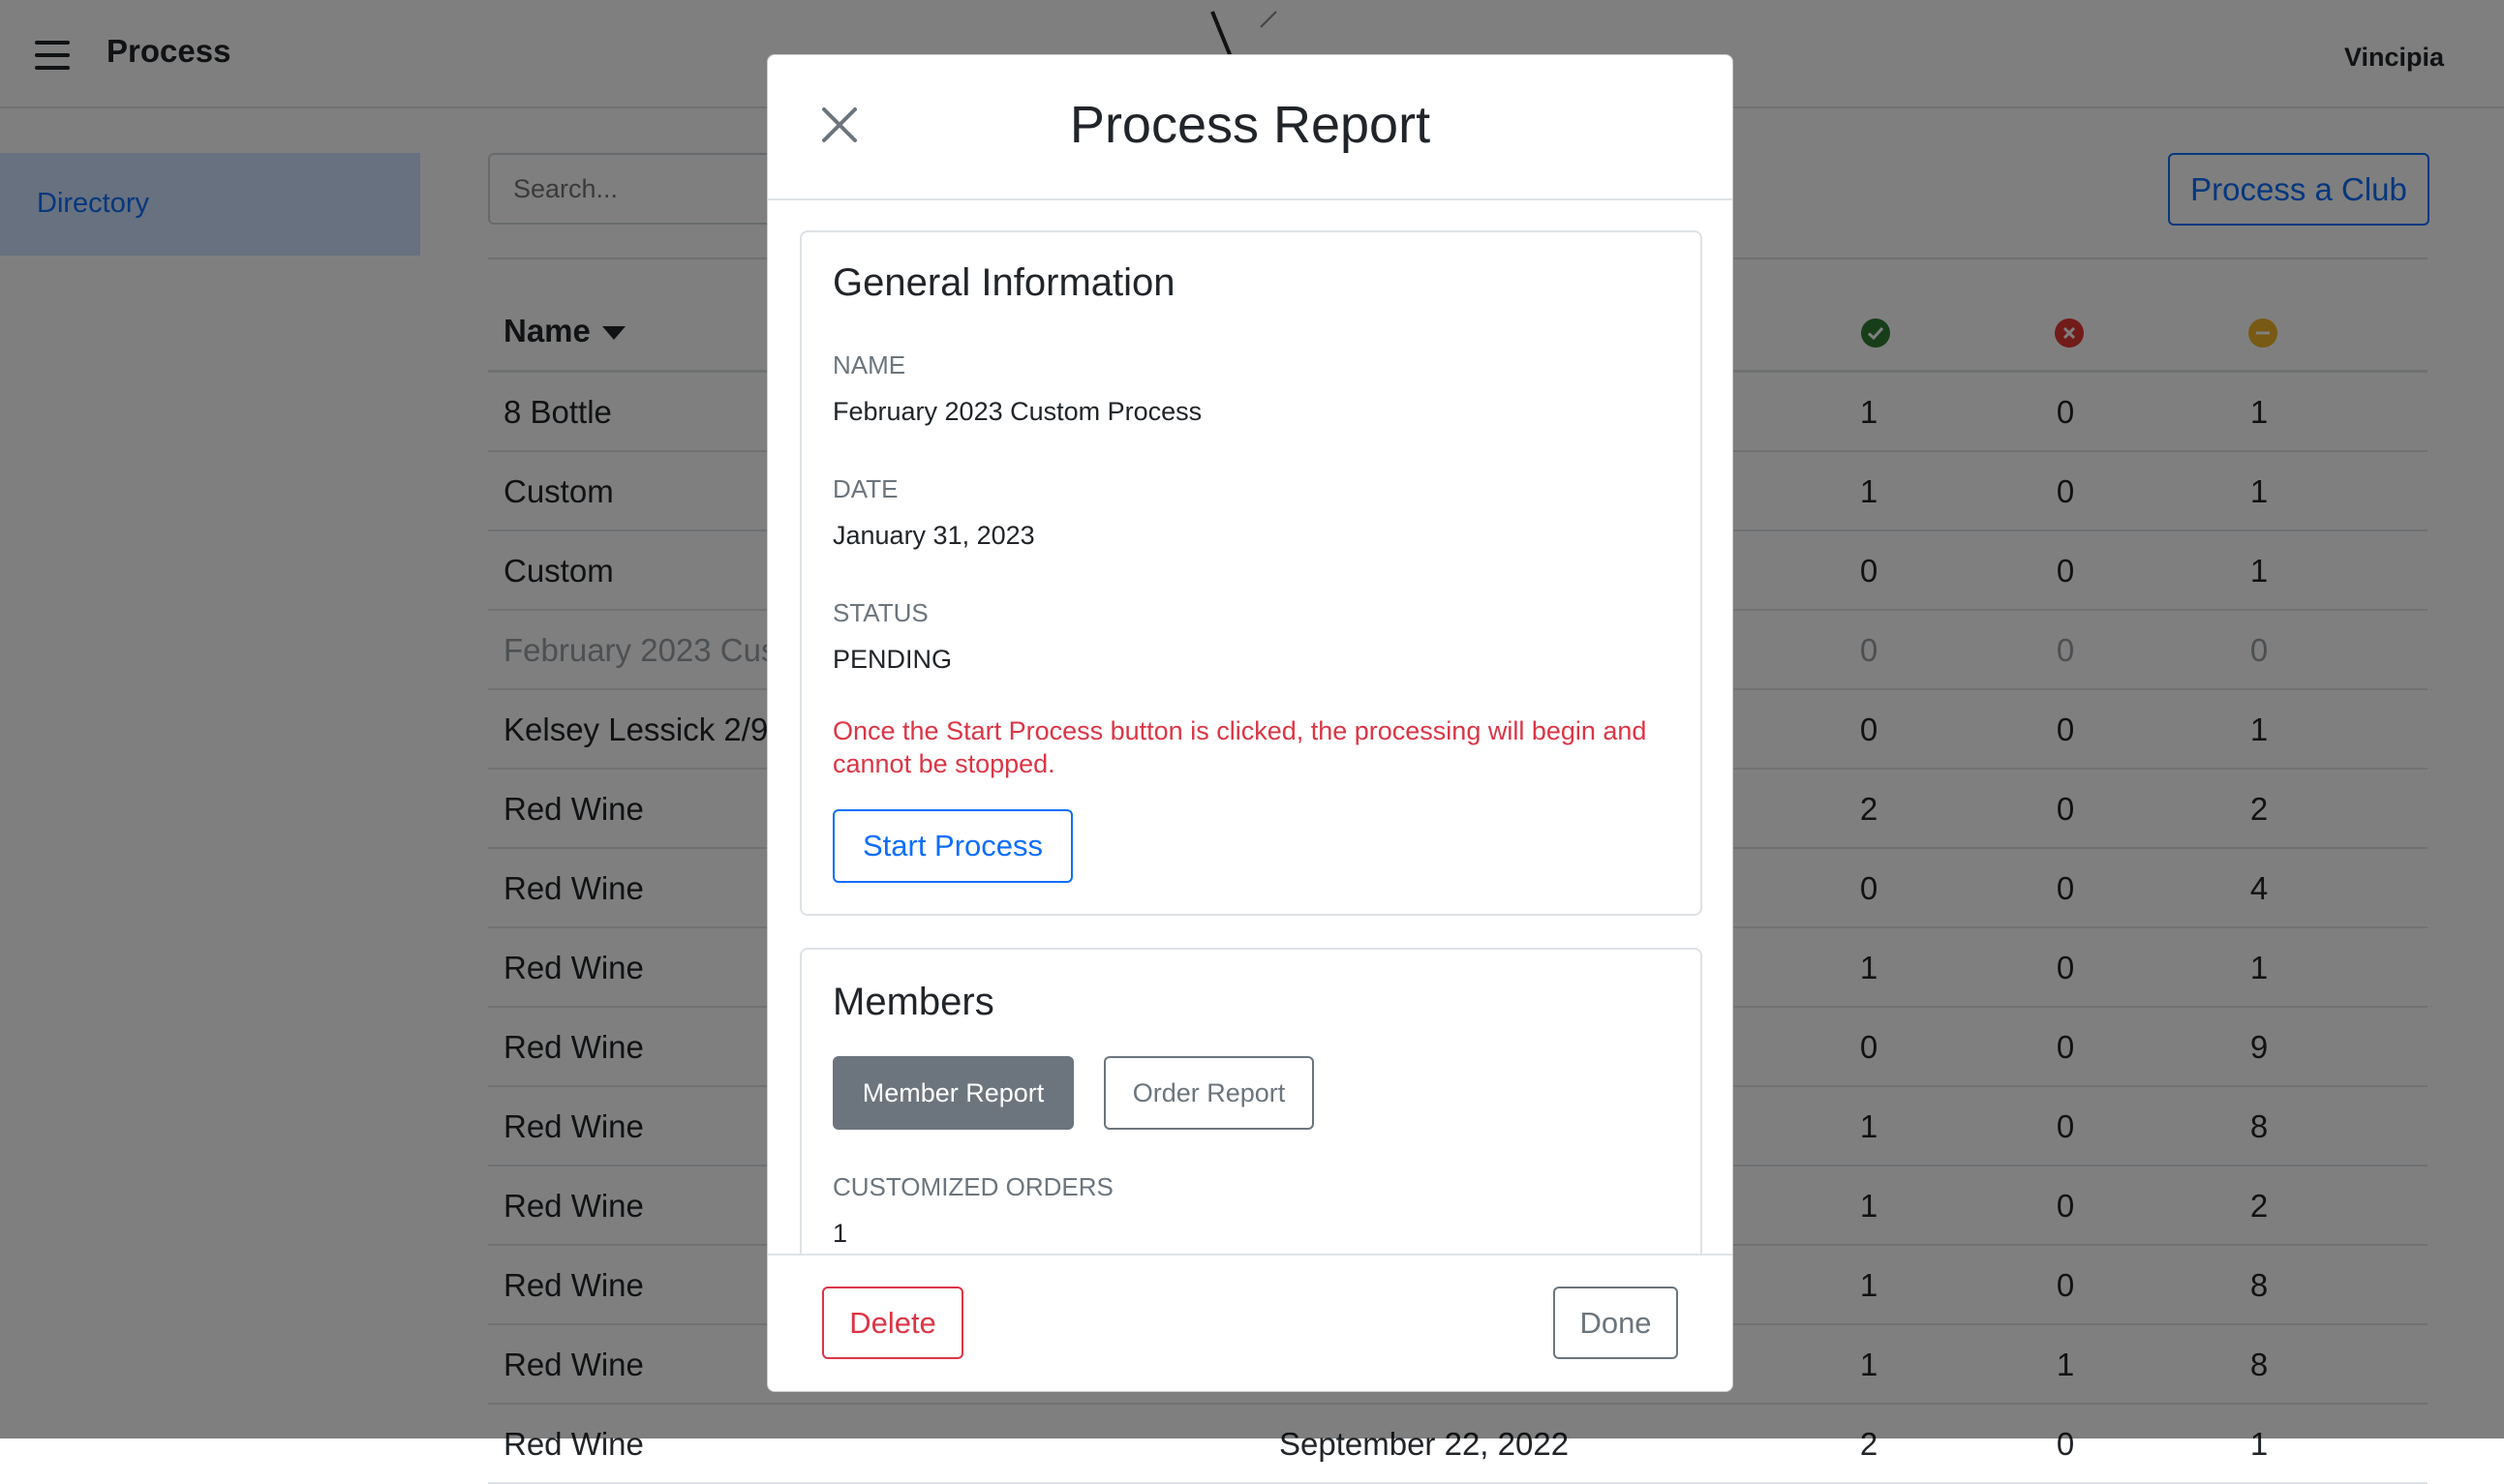  Describe the element at coordinates (1018, 411) in the screenshot. I see `name-value: February 2023 Custom Process` at that location.